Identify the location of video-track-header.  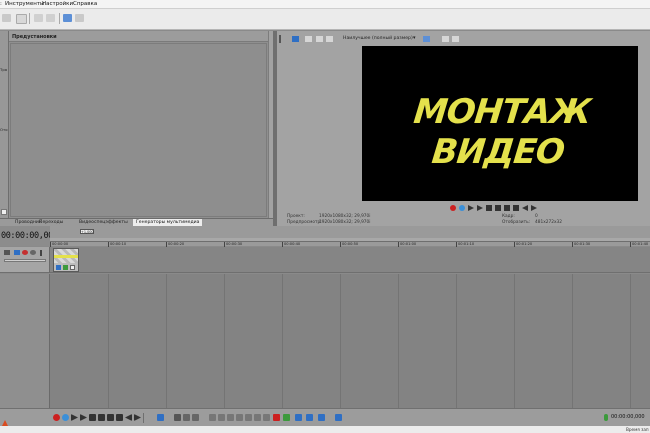
(25, 260).